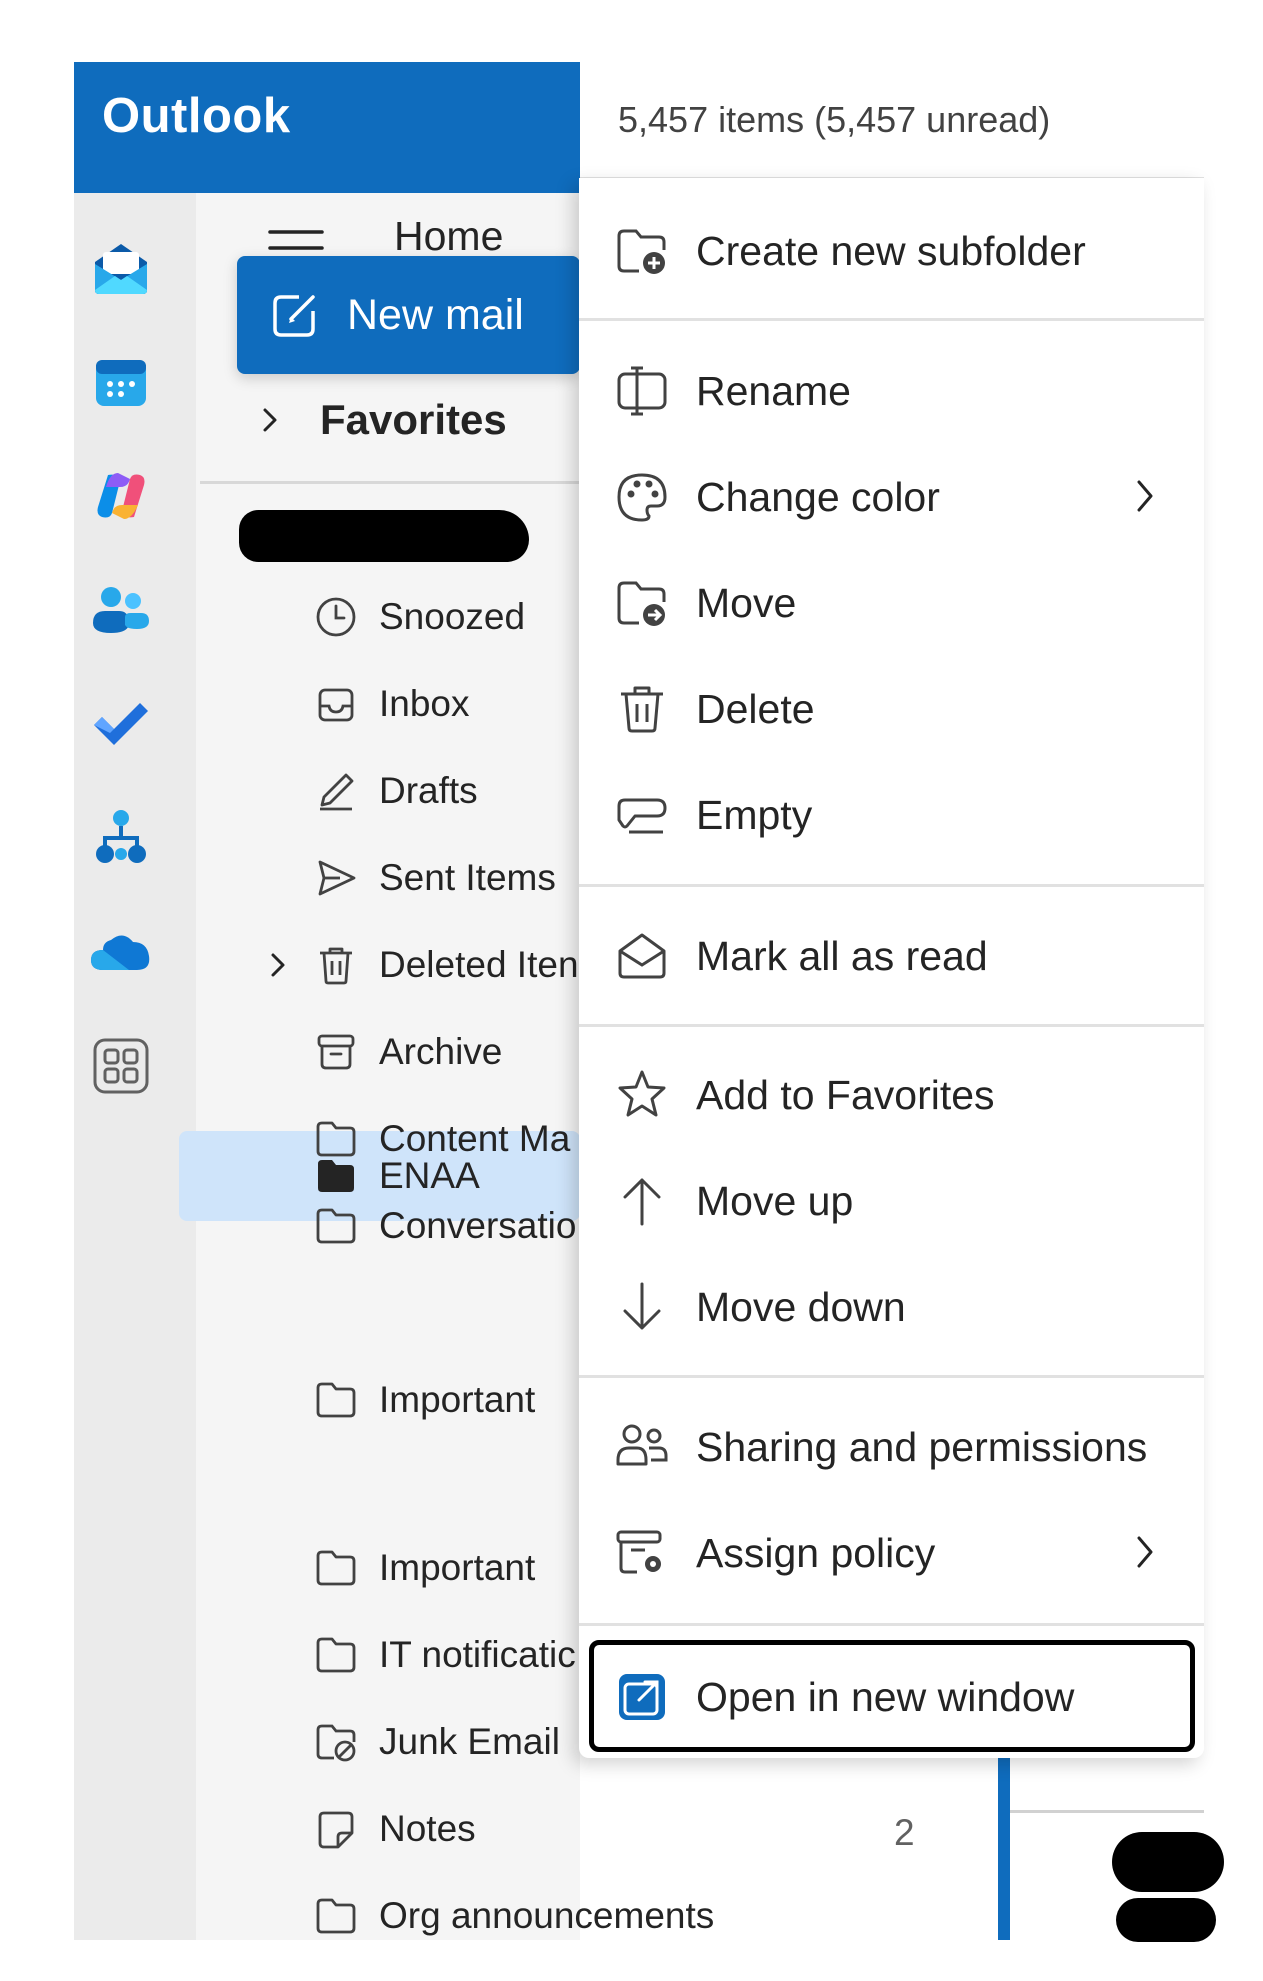 The image size is (1263, 1981). What do you see at coordinates (337, 792) in the screenshot?
I see `pencil-icon` at bounding box center [337, 792].